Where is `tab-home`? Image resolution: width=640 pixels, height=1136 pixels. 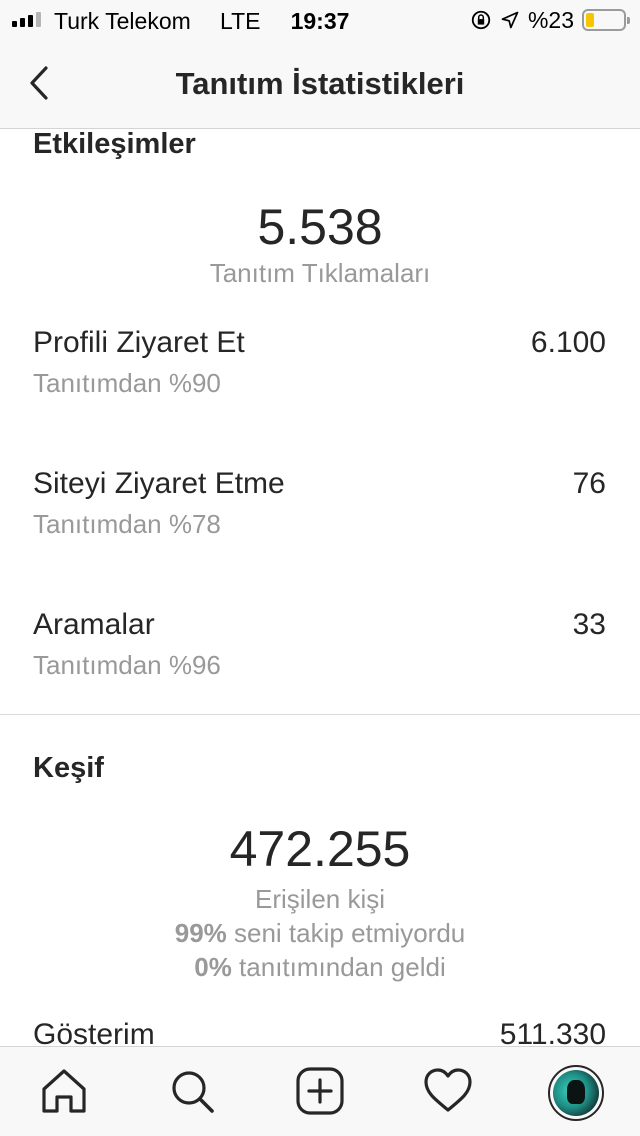 tab-home is located at coordinates (64, 1091).